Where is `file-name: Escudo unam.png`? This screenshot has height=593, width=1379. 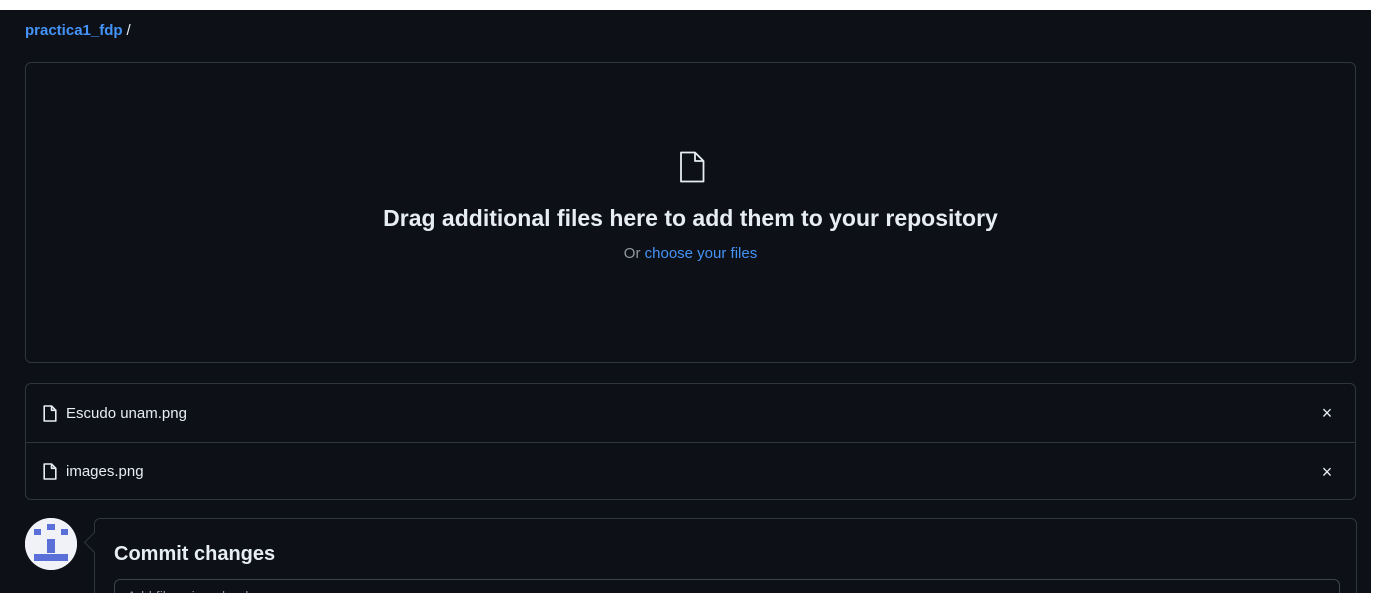 file-name: Escudo unam.png is located at coordinates (126, 413).